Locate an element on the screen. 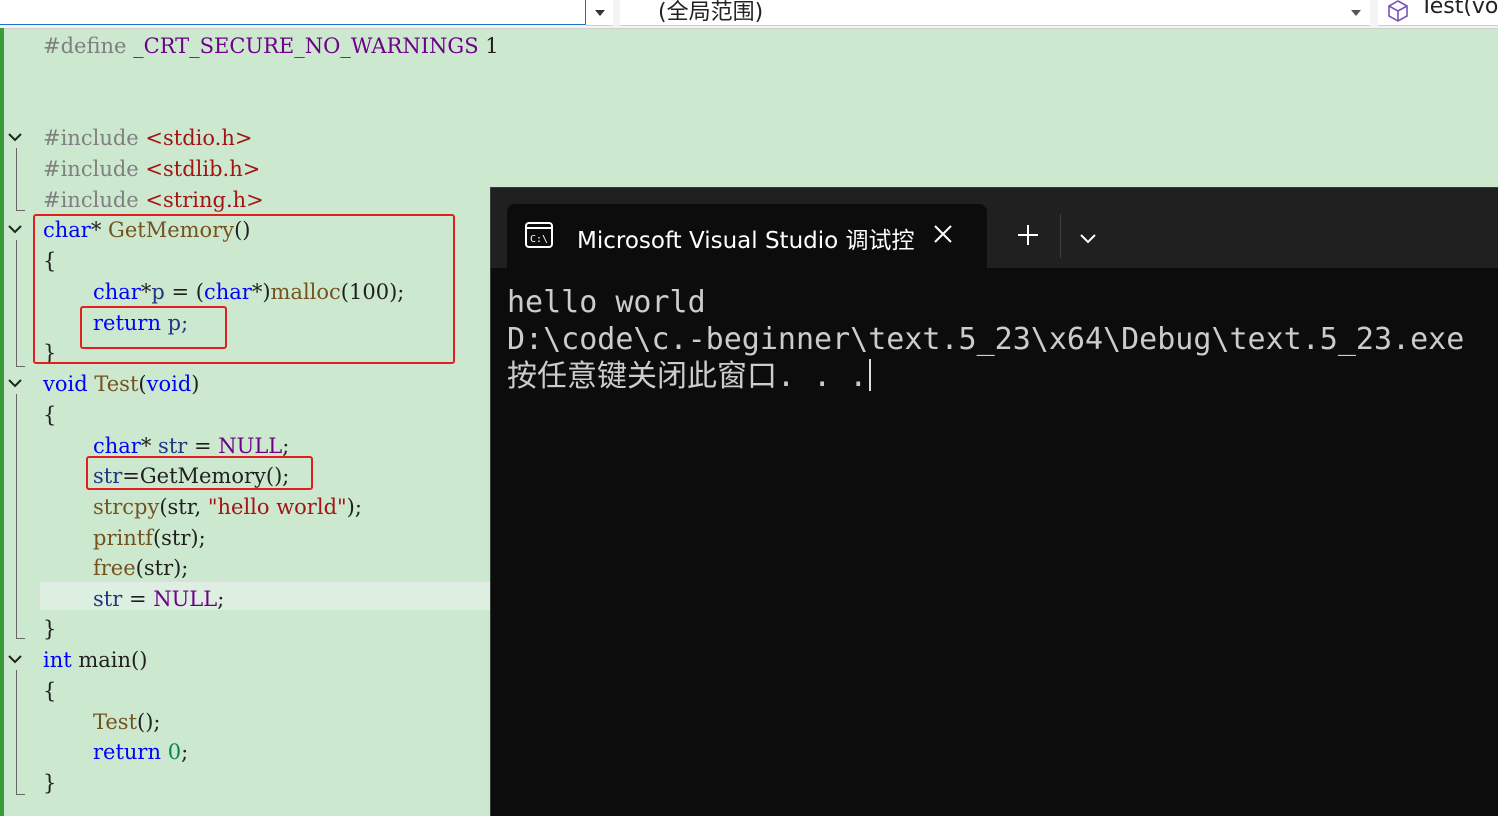  code-line: free(str); is located at coordinates (140, 568).